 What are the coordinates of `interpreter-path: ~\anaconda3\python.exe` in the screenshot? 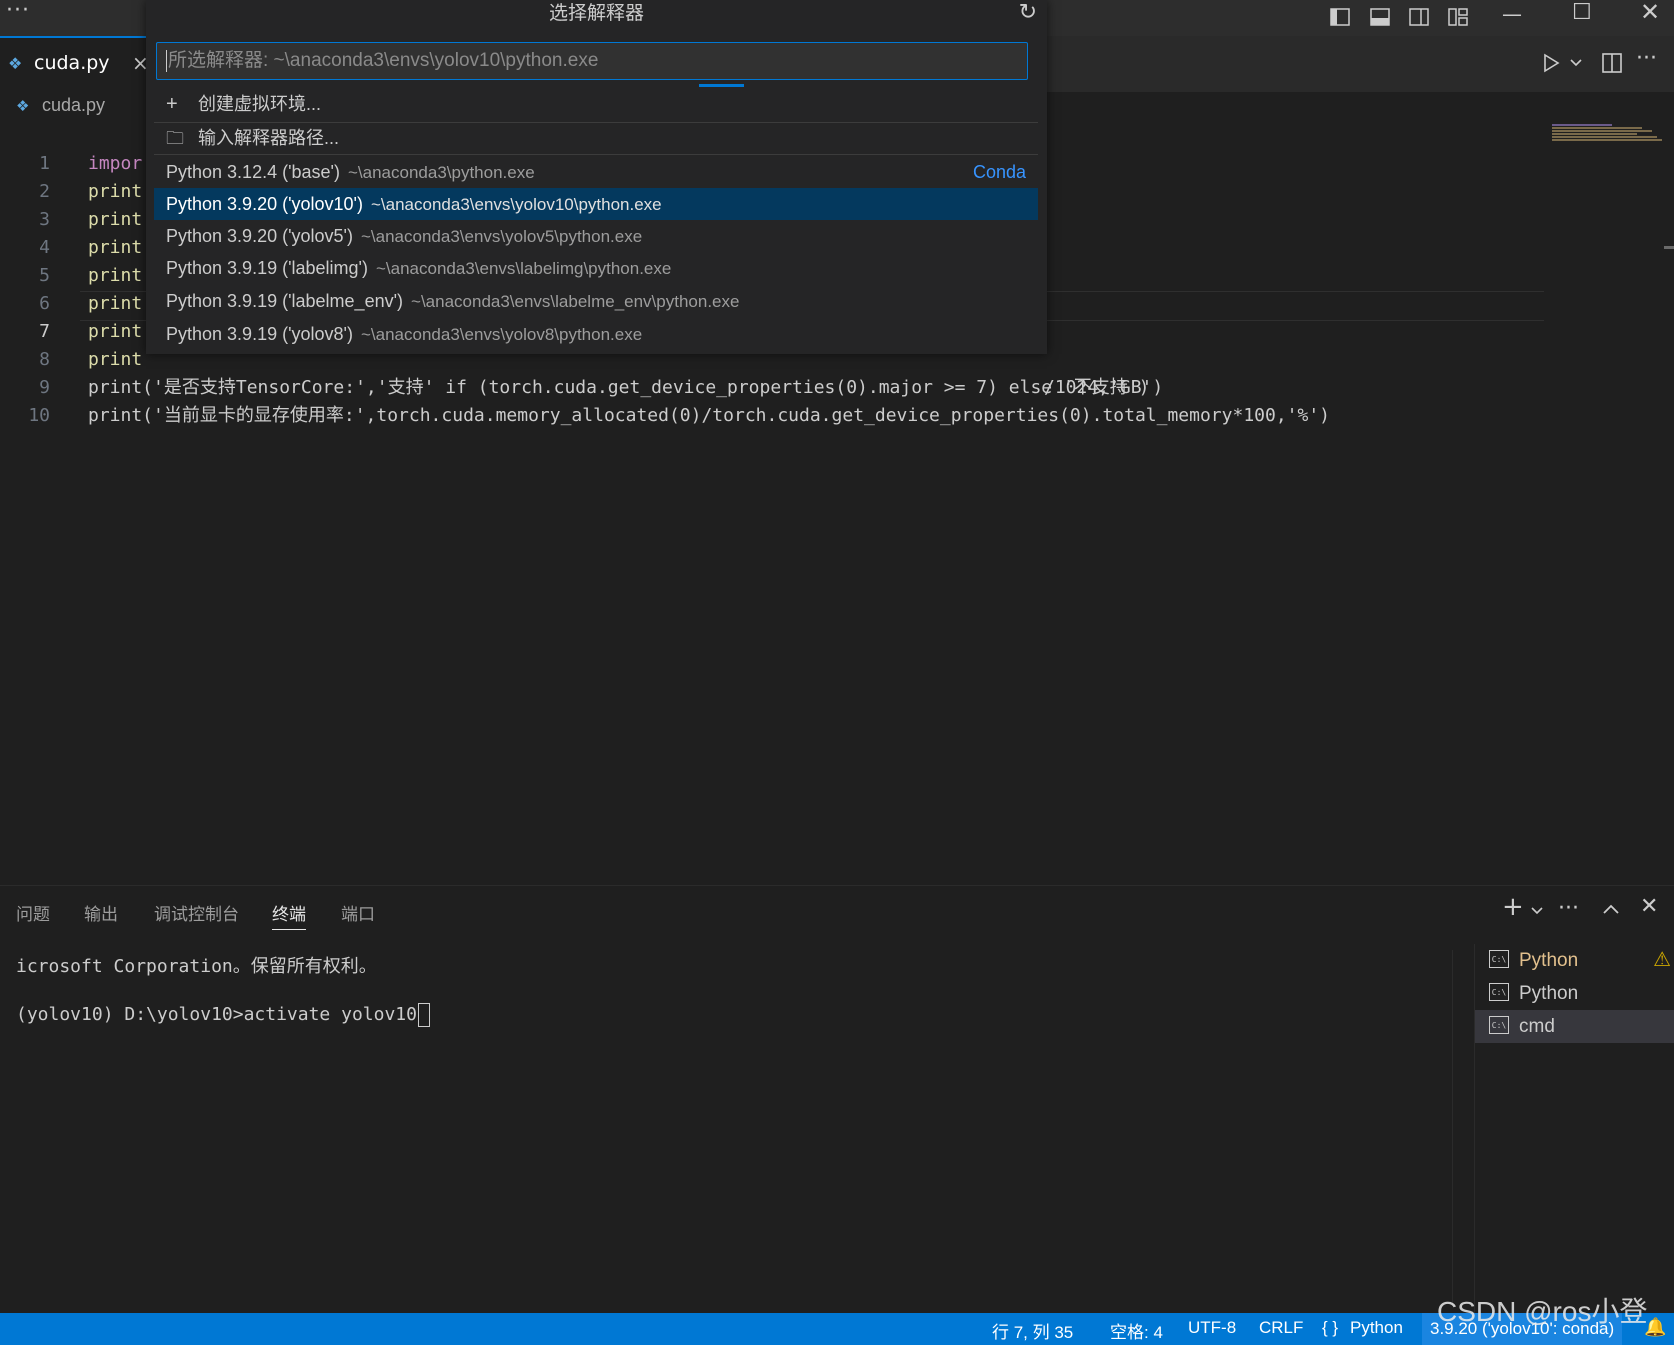 It's located at (441, 172).